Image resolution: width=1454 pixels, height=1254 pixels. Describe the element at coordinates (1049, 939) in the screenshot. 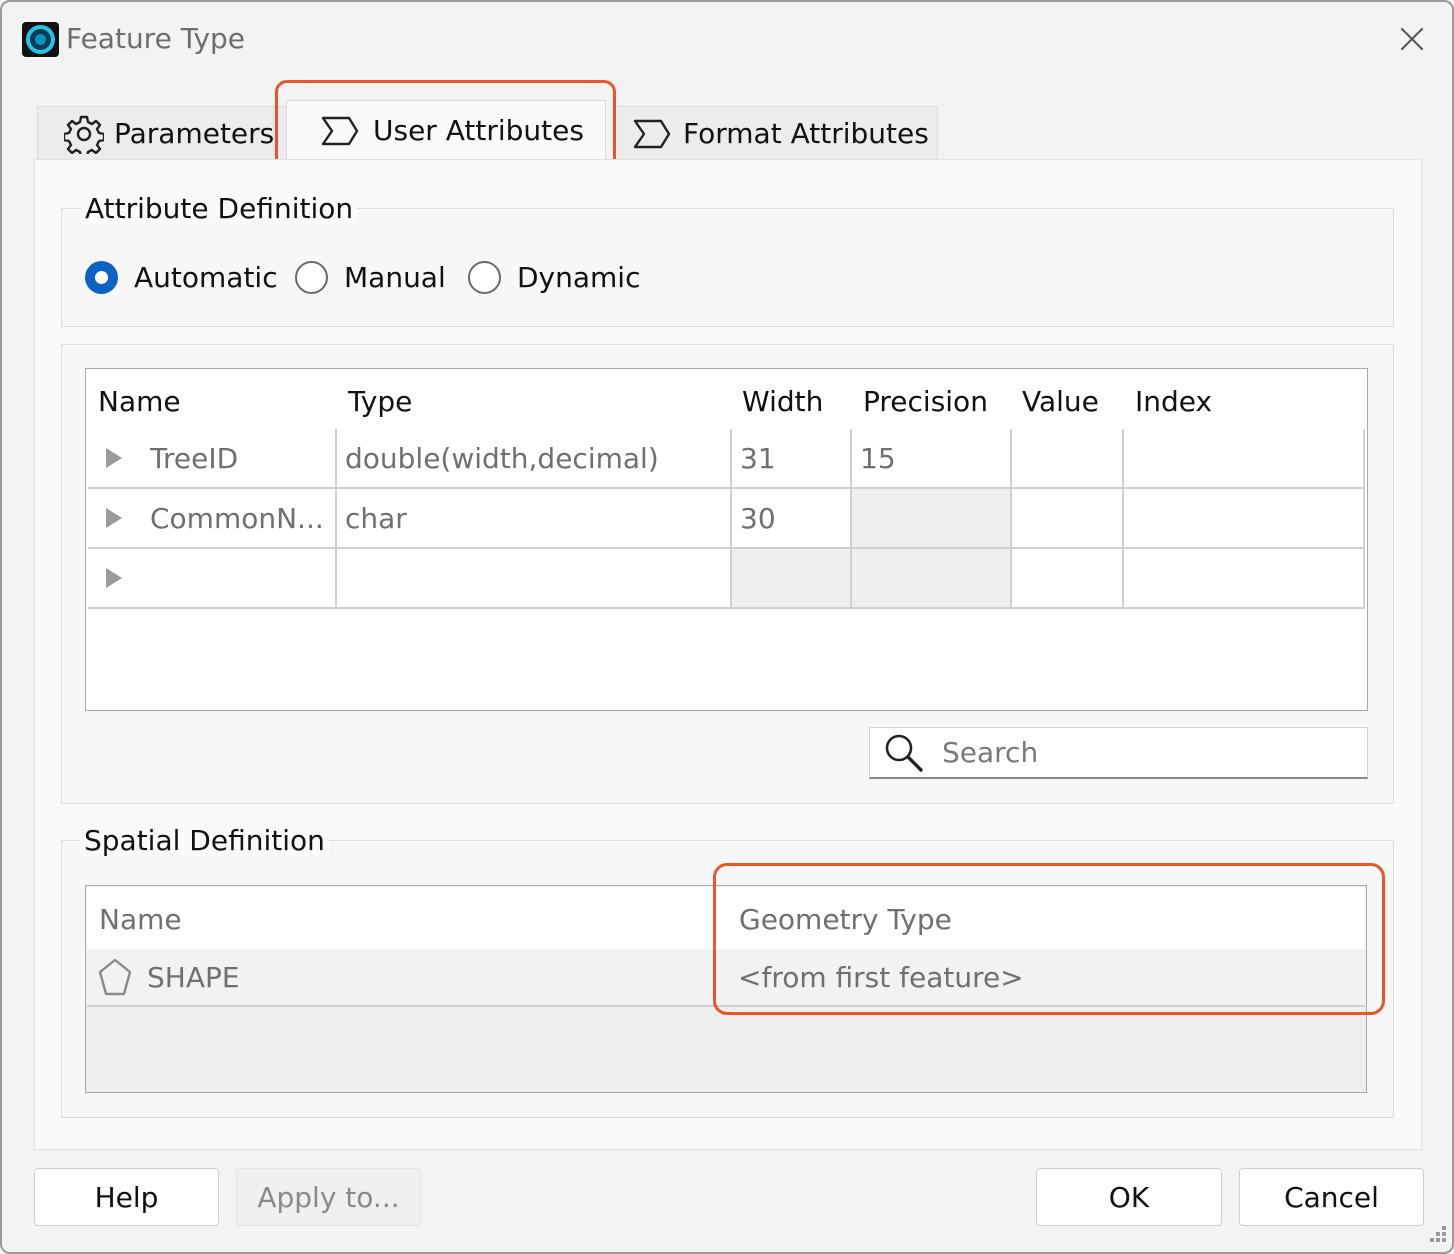

I see `geometry-type-highlight` at that location.